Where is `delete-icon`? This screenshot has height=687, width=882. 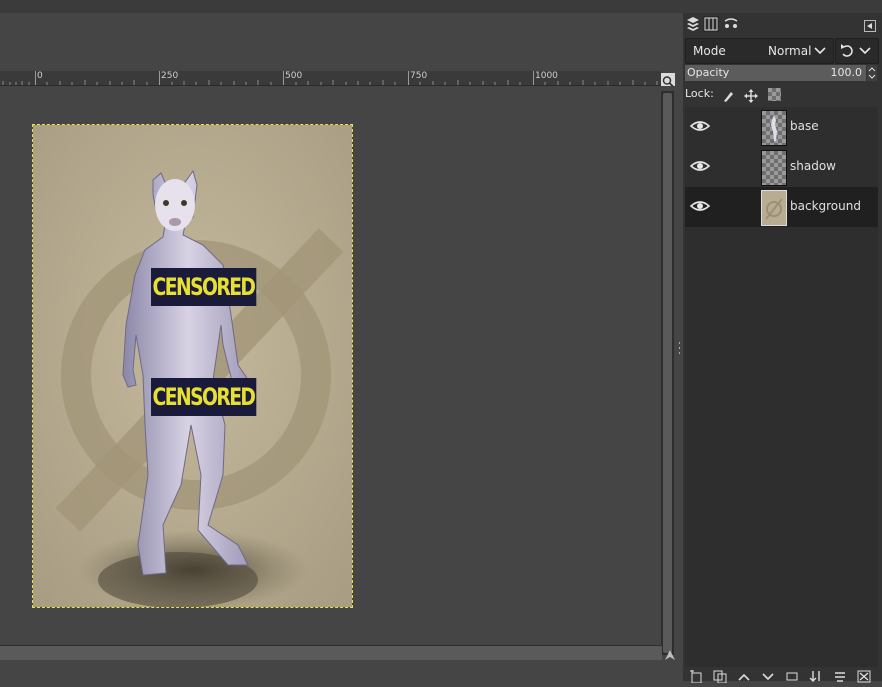
delete-icon is located at coordinates (864, 676).